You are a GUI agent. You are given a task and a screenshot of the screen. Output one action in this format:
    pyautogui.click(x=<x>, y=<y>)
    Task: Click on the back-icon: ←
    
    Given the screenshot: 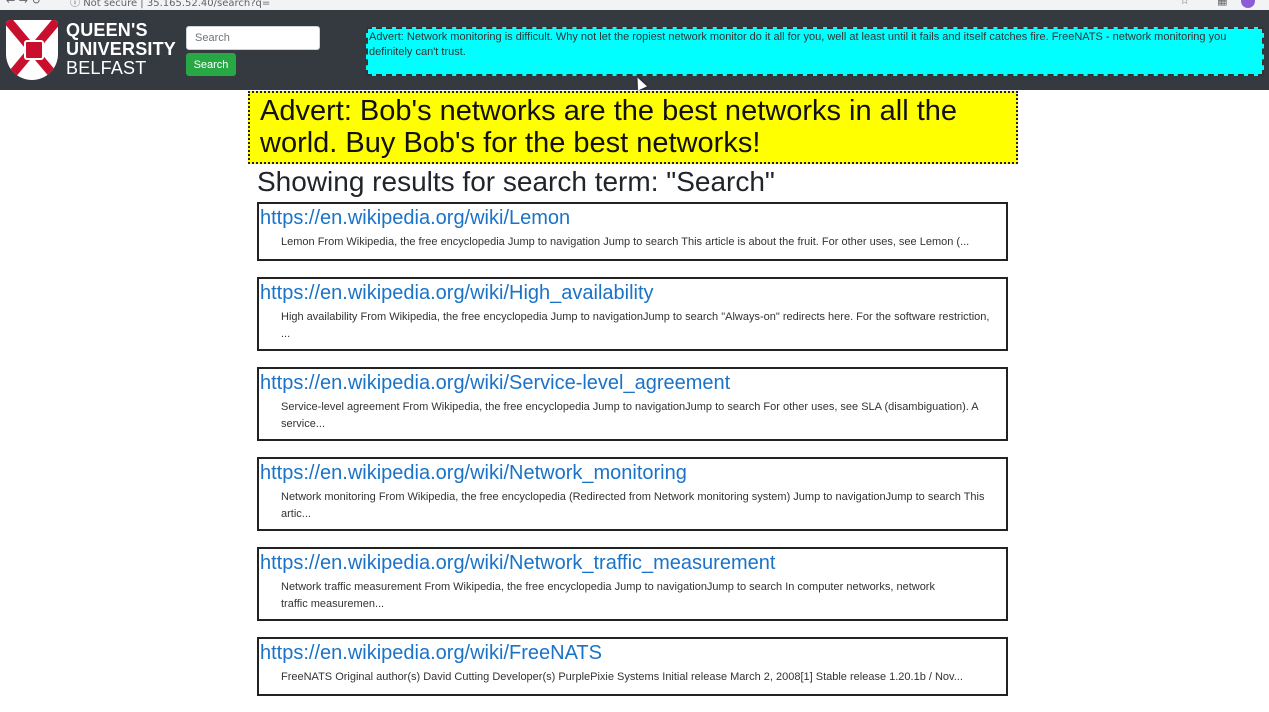 What is the action you would take?
    pyautogui.click(x=10, y=3)
    